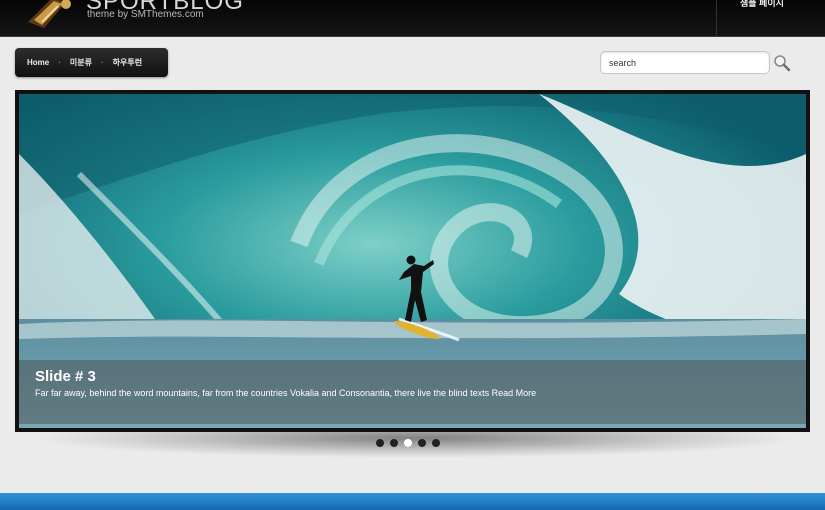 This screenshot has width=825, height=510. I want to click on read-more-link: Read More, so click(514, 393).